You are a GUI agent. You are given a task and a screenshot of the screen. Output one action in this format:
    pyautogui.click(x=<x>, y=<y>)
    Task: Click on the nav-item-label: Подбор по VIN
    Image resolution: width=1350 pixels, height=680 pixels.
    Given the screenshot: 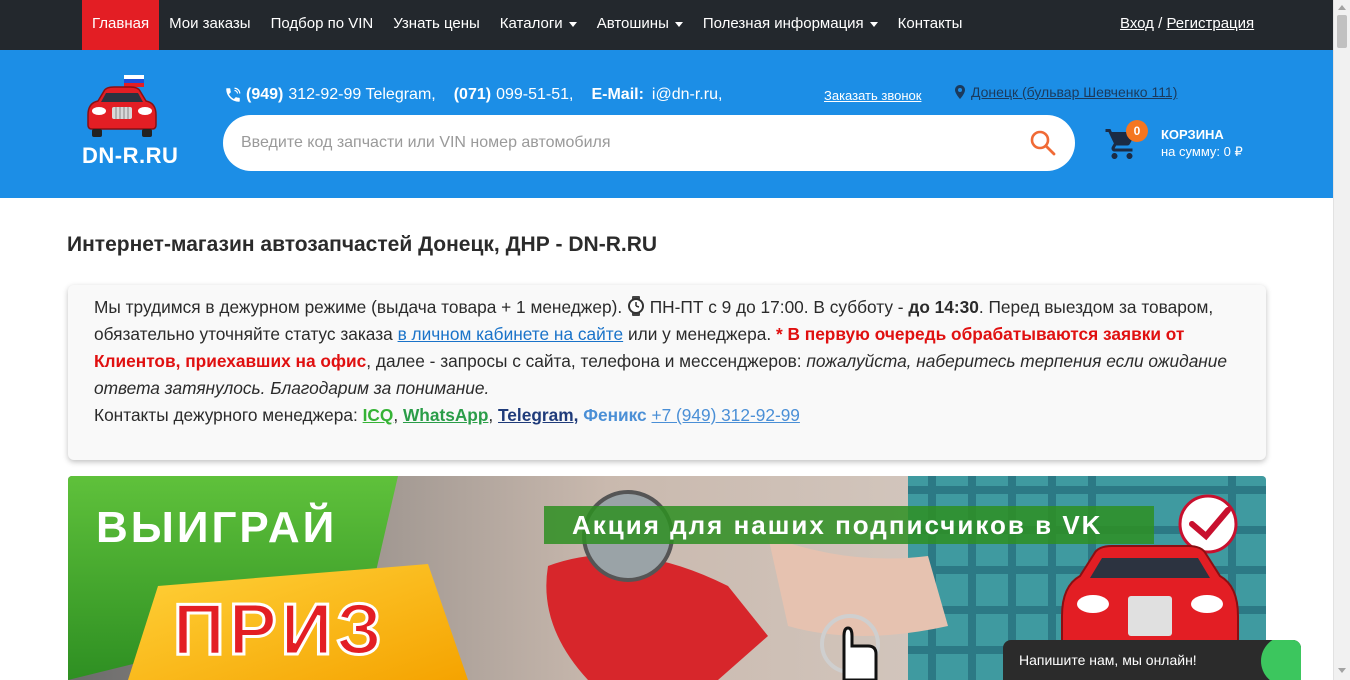 What is the action you would take?
    pyautogui.click(x=322, y=23)
    